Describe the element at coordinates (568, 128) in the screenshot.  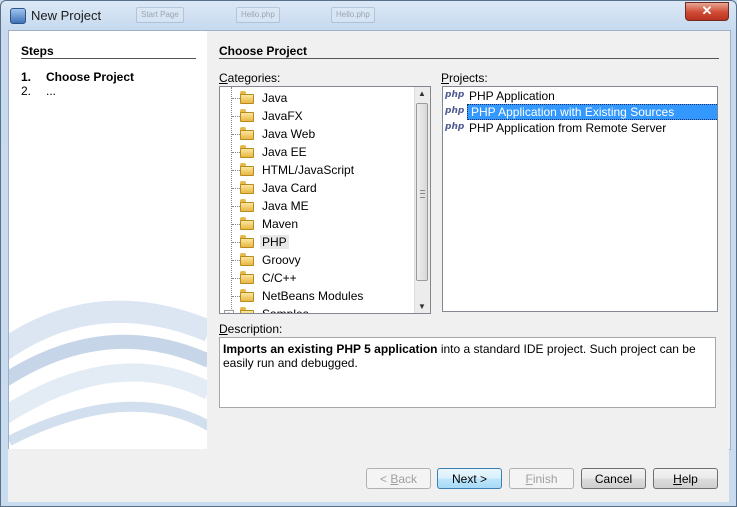
I see `project-label: PHP Application from Remote Server` at that location.